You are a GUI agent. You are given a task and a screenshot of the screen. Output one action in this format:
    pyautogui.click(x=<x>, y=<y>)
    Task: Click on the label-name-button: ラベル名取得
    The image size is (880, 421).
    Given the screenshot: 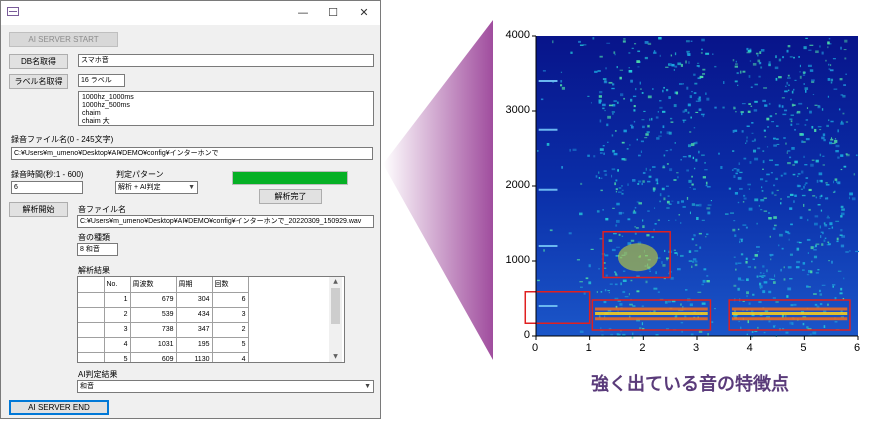 What is the action you would take?
    pyautogui.click(x=38, y=81)
    